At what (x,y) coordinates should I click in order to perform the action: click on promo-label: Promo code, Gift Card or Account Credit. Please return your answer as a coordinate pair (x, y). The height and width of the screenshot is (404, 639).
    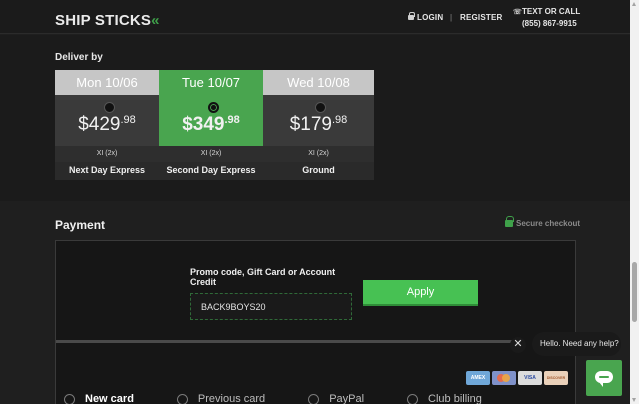
    Looking at the image, I should click on (263, 277).